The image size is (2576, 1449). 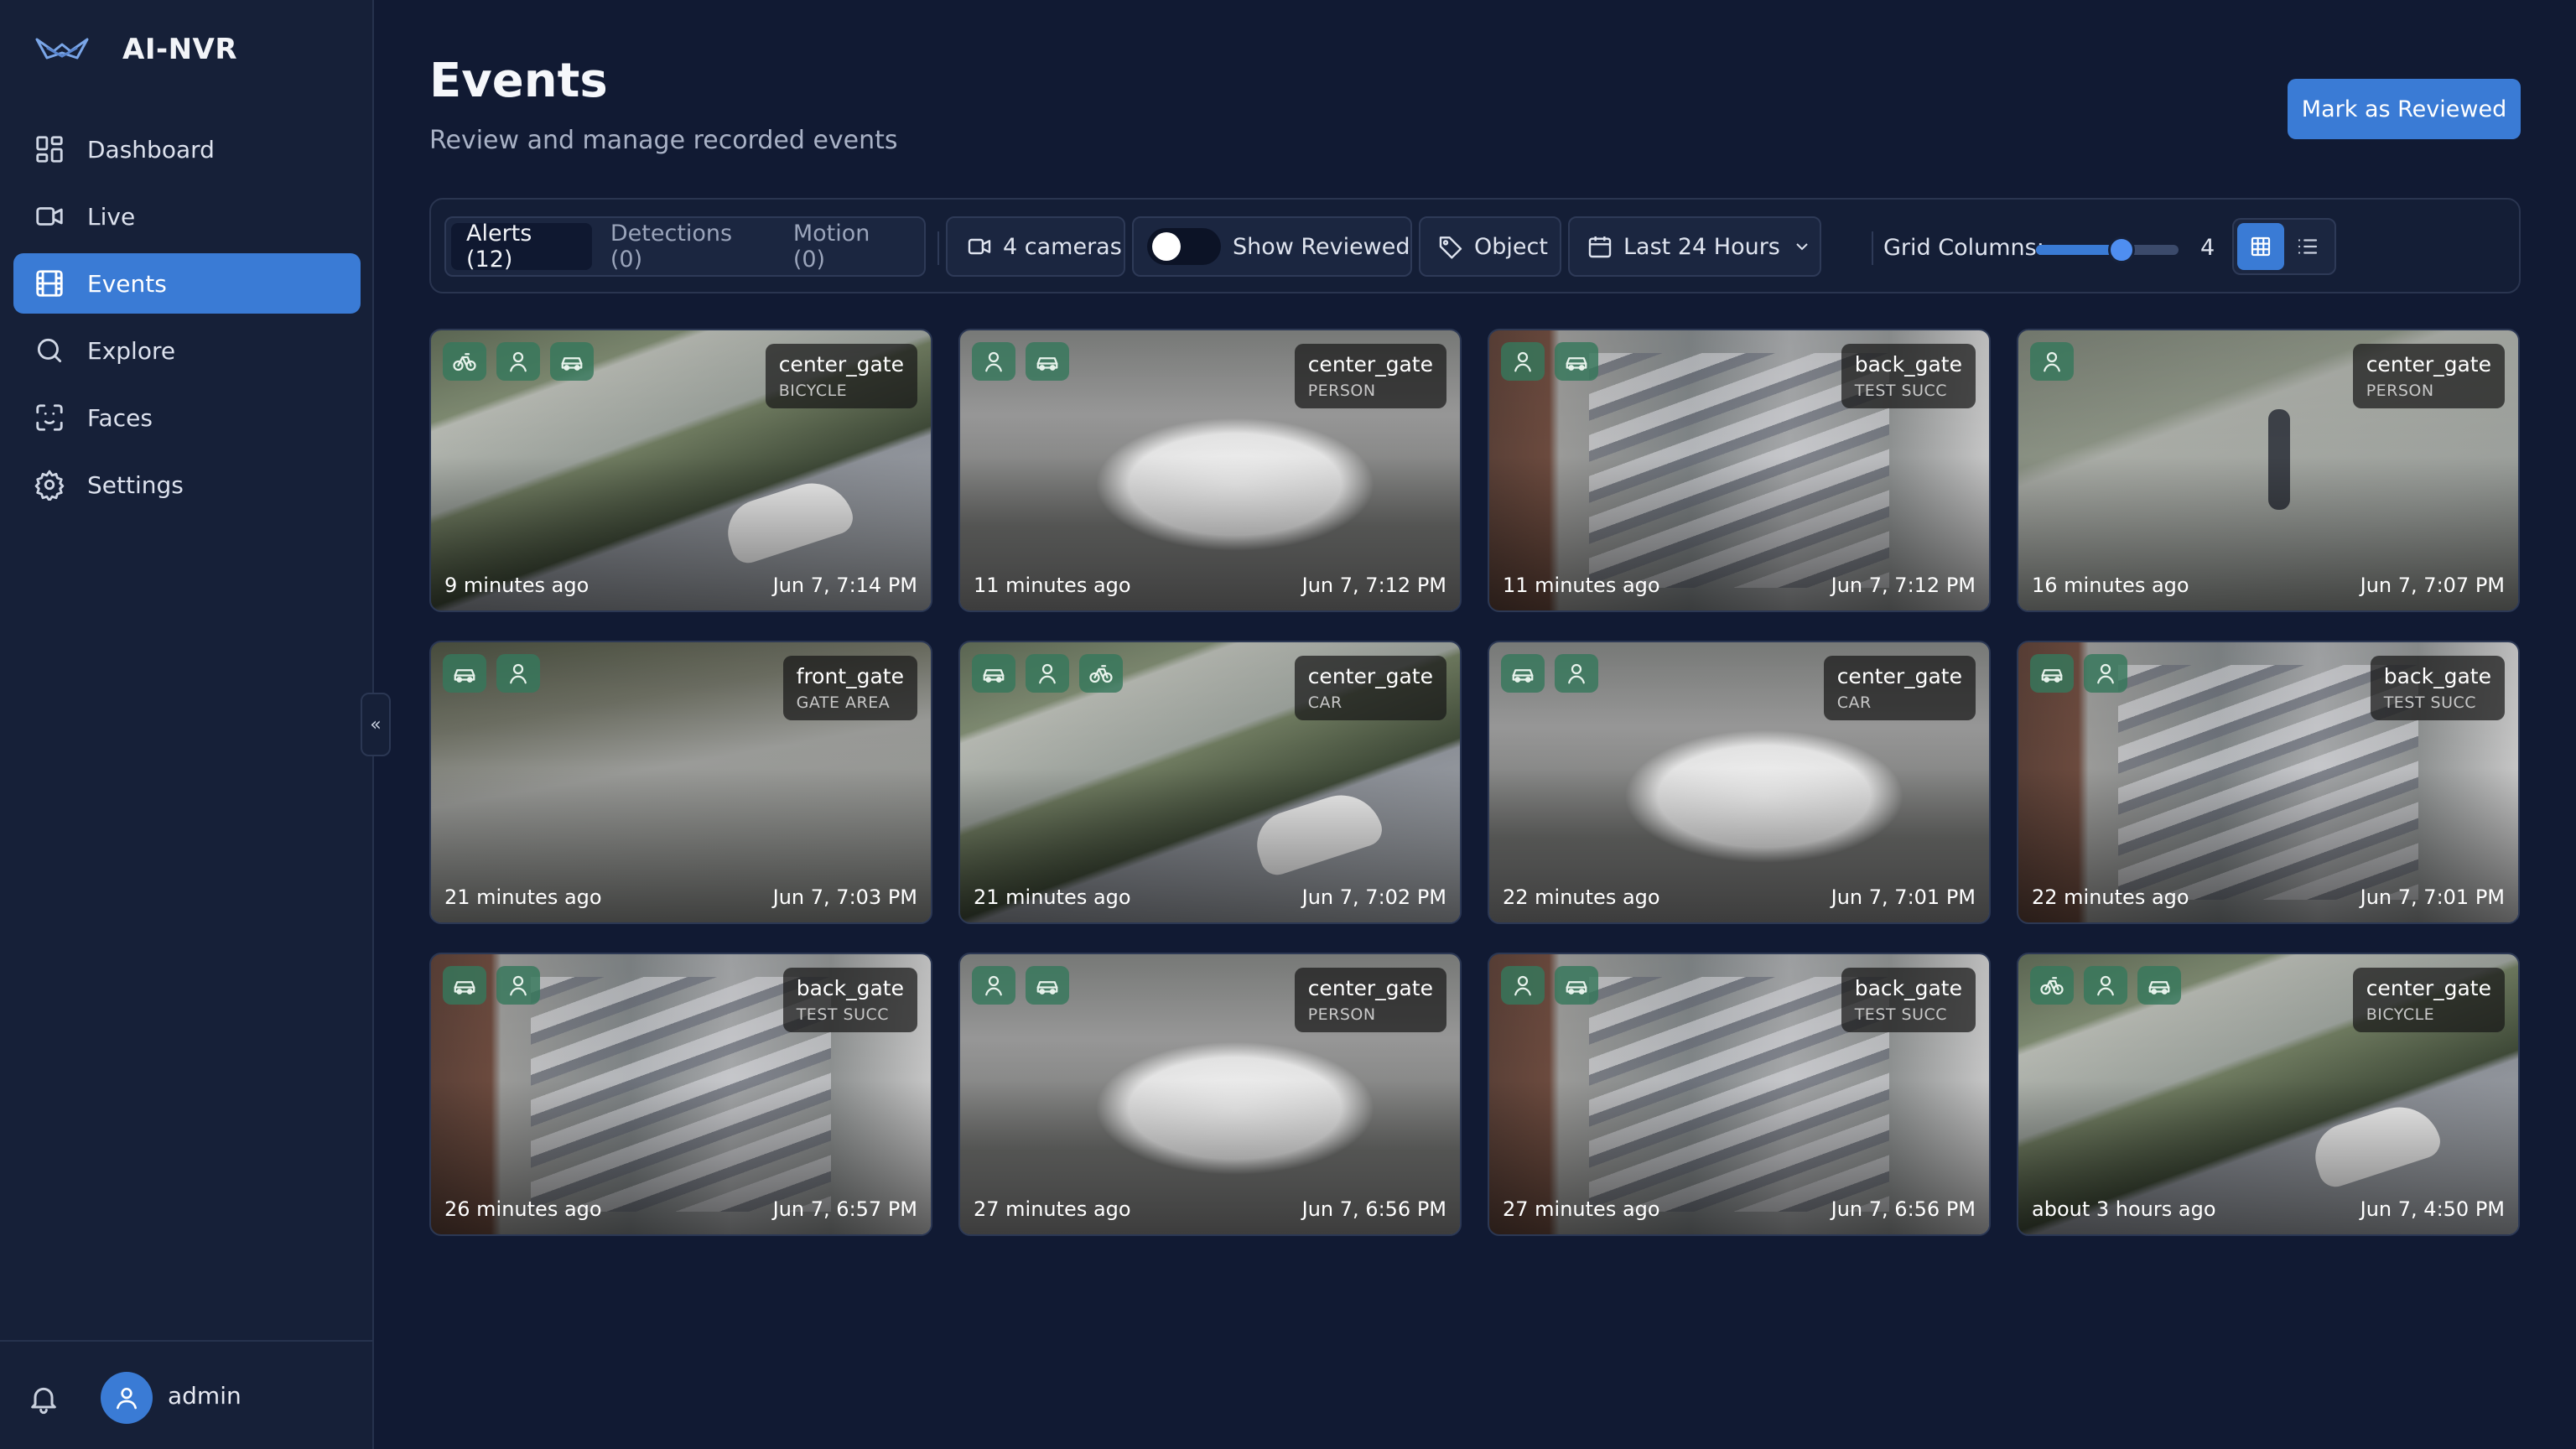 I want to click on sidebar-nav: Dashboard Live Events Explore Faces Settings, so click(x=187, y=320).